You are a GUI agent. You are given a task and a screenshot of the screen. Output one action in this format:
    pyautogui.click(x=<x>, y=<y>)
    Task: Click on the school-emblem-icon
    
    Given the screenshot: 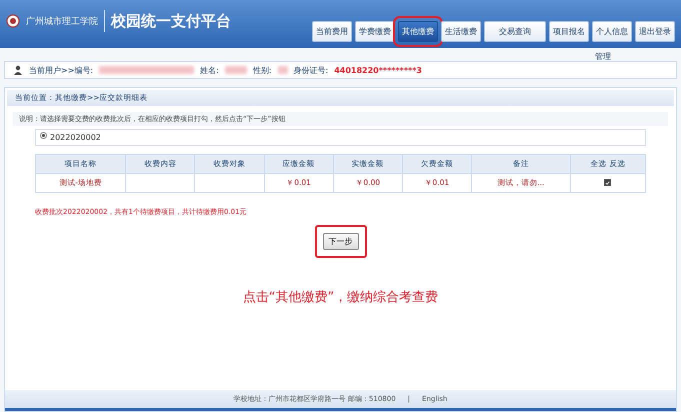 What is the action you would take?
    pyautogui.click(x=13, y=21)
    